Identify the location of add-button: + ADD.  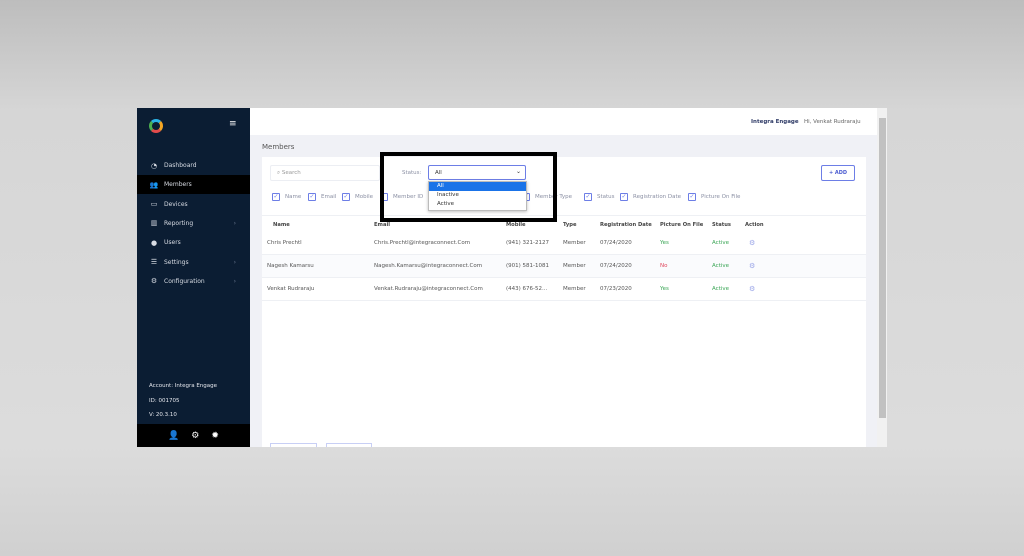
(838, 173).